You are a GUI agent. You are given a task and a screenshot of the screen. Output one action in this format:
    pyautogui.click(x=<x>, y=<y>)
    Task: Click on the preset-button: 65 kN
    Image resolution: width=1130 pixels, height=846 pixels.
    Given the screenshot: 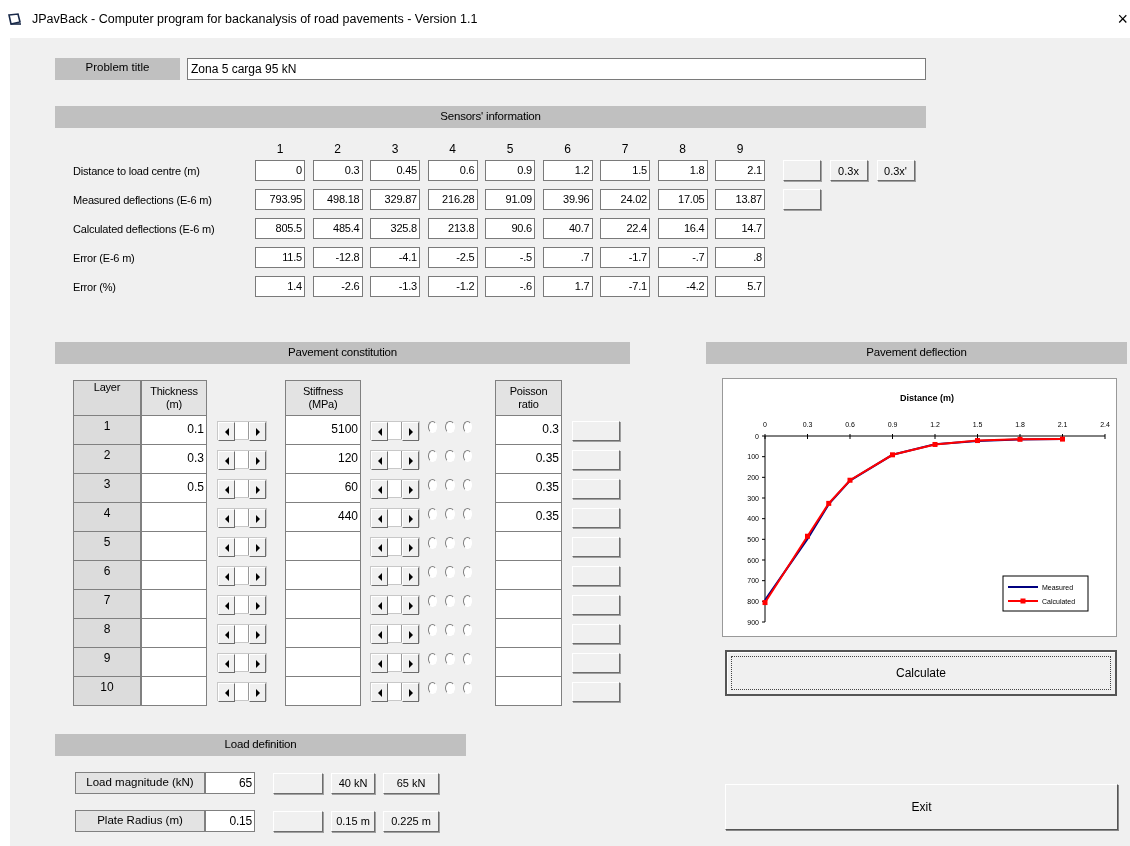 What is the action you would take?
    pyautogui.click(x=411, y=783)
    